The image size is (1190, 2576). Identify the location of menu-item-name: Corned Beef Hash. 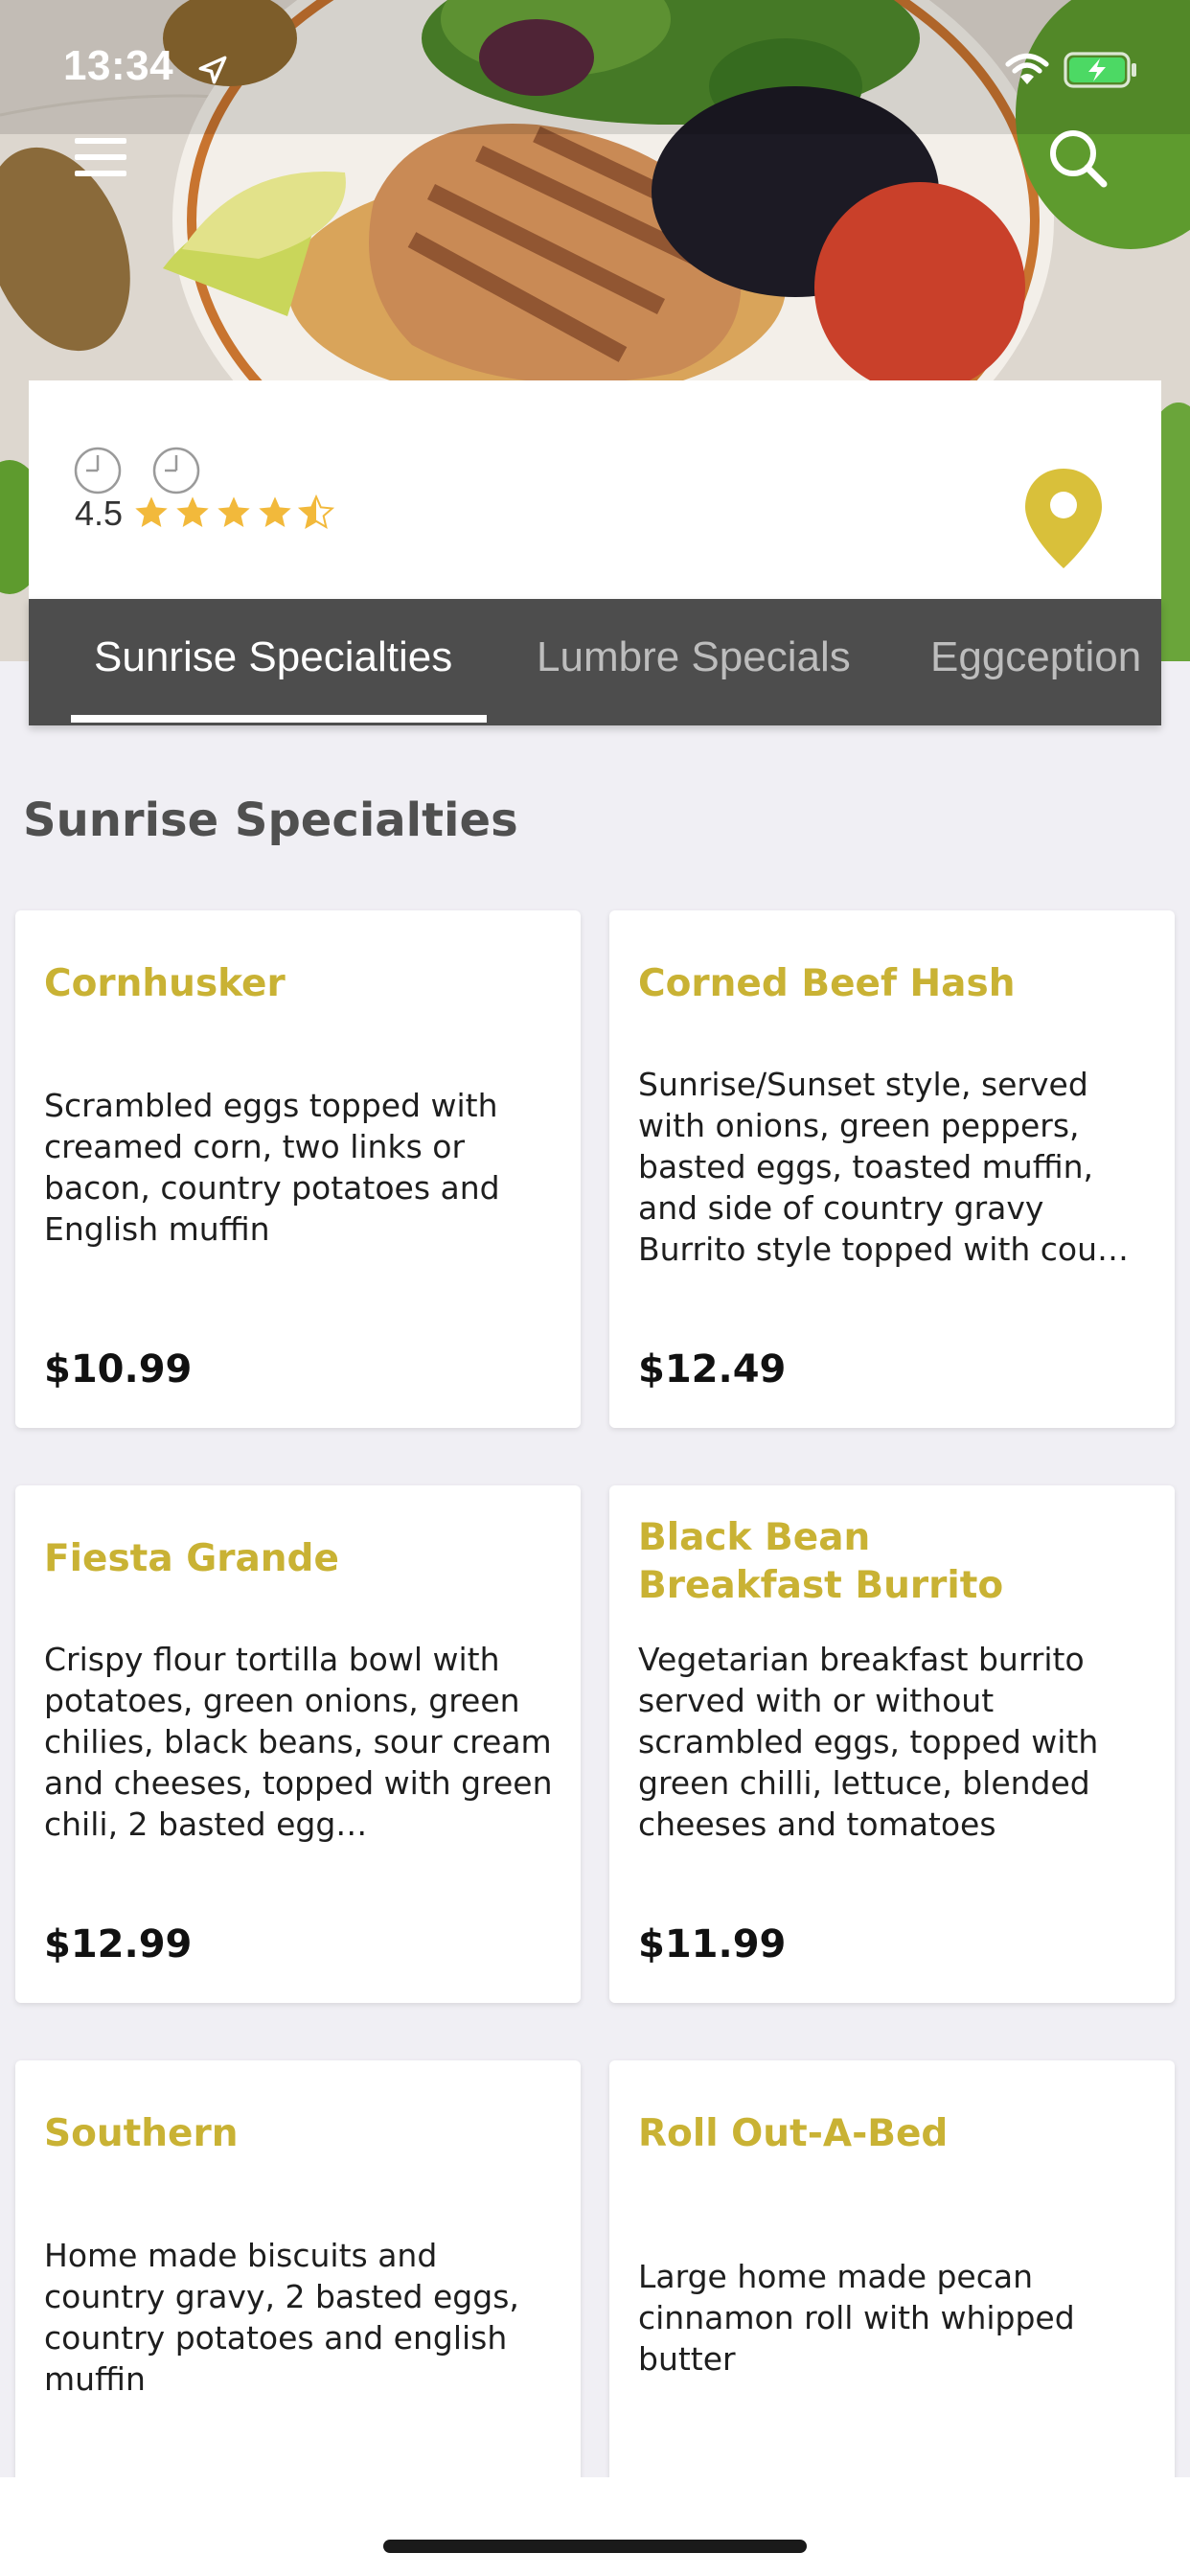
(827, 983).